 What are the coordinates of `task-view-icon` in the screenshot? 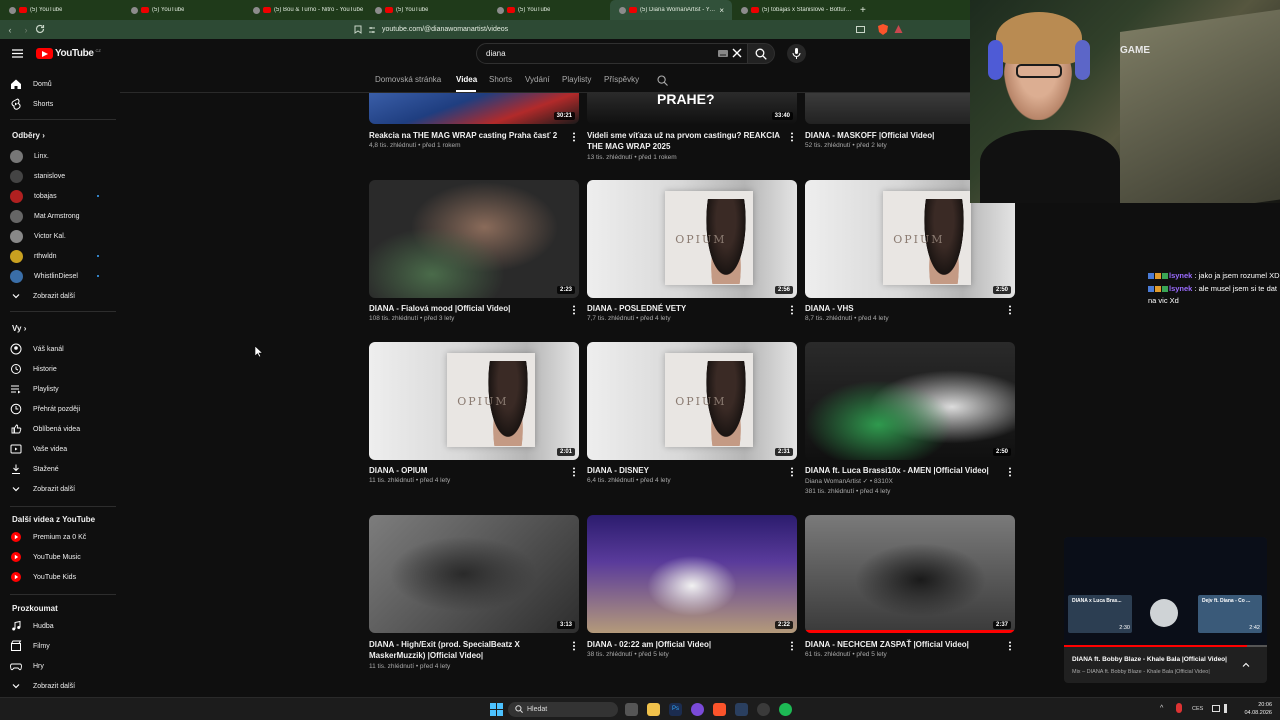 It's located at (631, 709).